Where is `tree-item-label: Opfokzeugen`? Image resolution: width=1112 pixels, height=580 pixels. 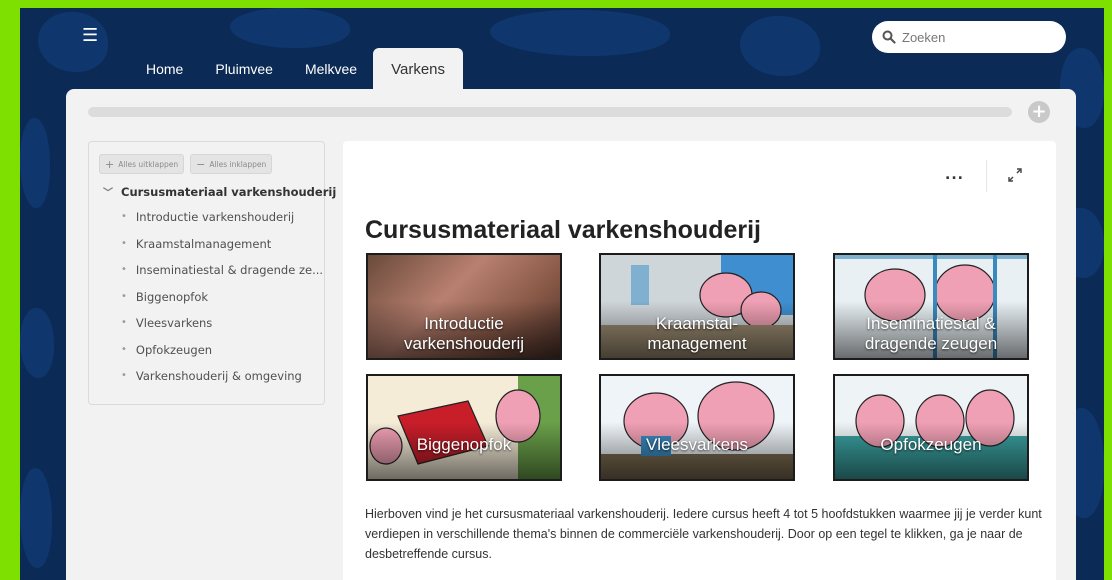
tree-item-label: Opfokzeugen is located at coordinates (174, 349).